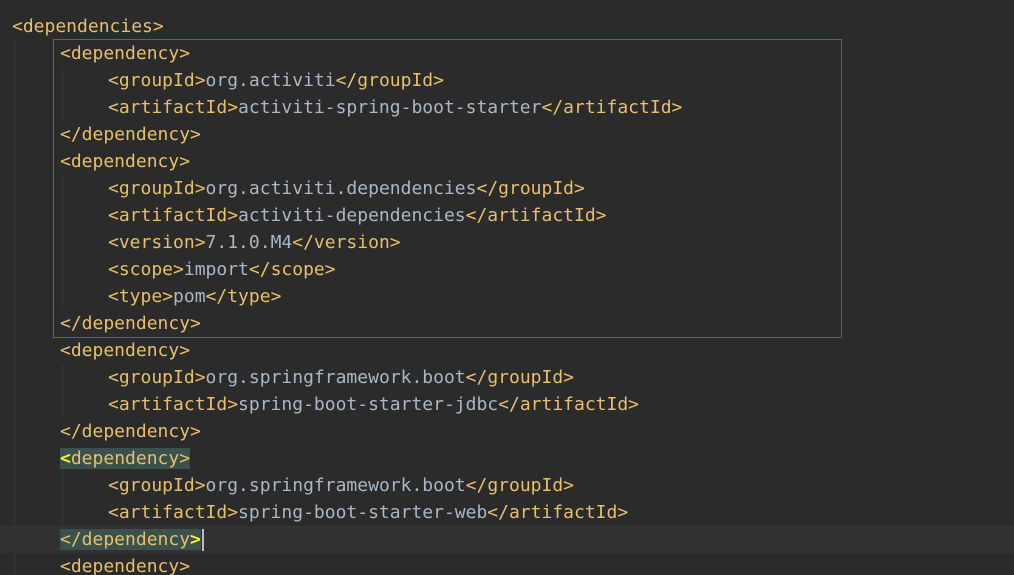 The height and width of the screenshot is (575, 1014). Describe the element at coordinates (125, 539) in the screenshot. I see `xml-tag: </dependency` at that location.